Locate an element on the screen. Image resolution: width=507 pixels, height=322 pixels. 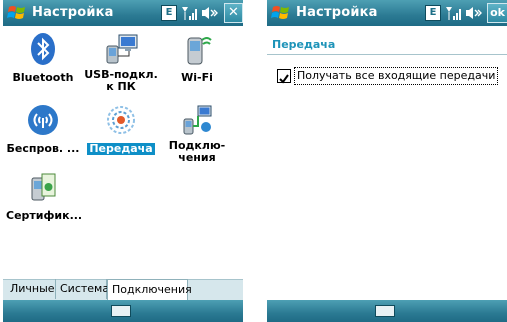
beam-icon is located at coordinates (121, 120).